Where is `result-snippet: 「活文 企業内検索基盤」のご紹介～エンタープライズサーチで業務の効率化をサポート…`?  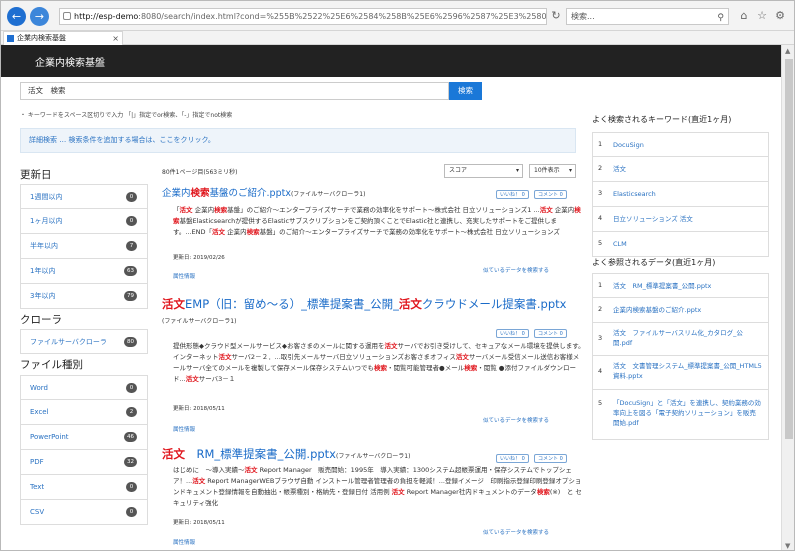 result-snippet: 「活文 企業内検索基盤」のご紹介～エンタープライズサーチで業務の効率化をサポート… is located at coordinates (377, 221).